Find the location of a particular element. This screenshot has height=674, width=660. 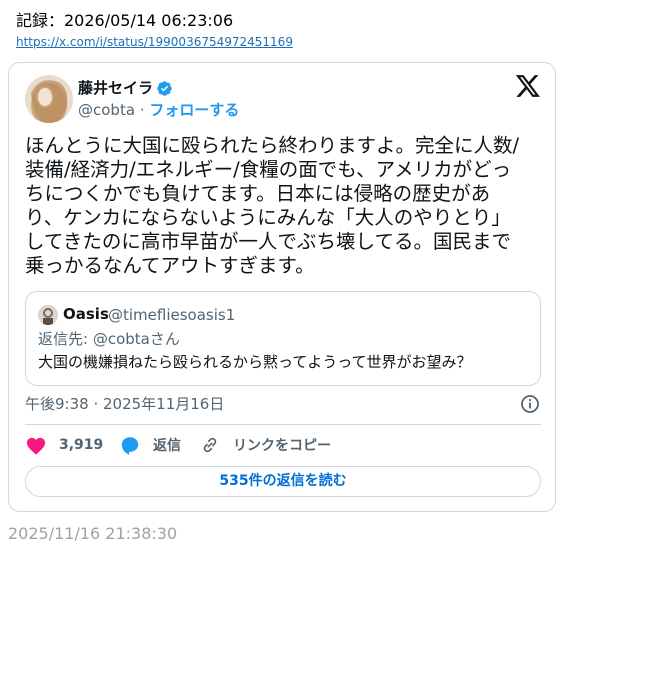

reply-button: 返信 is located at coordinates (150, 445).